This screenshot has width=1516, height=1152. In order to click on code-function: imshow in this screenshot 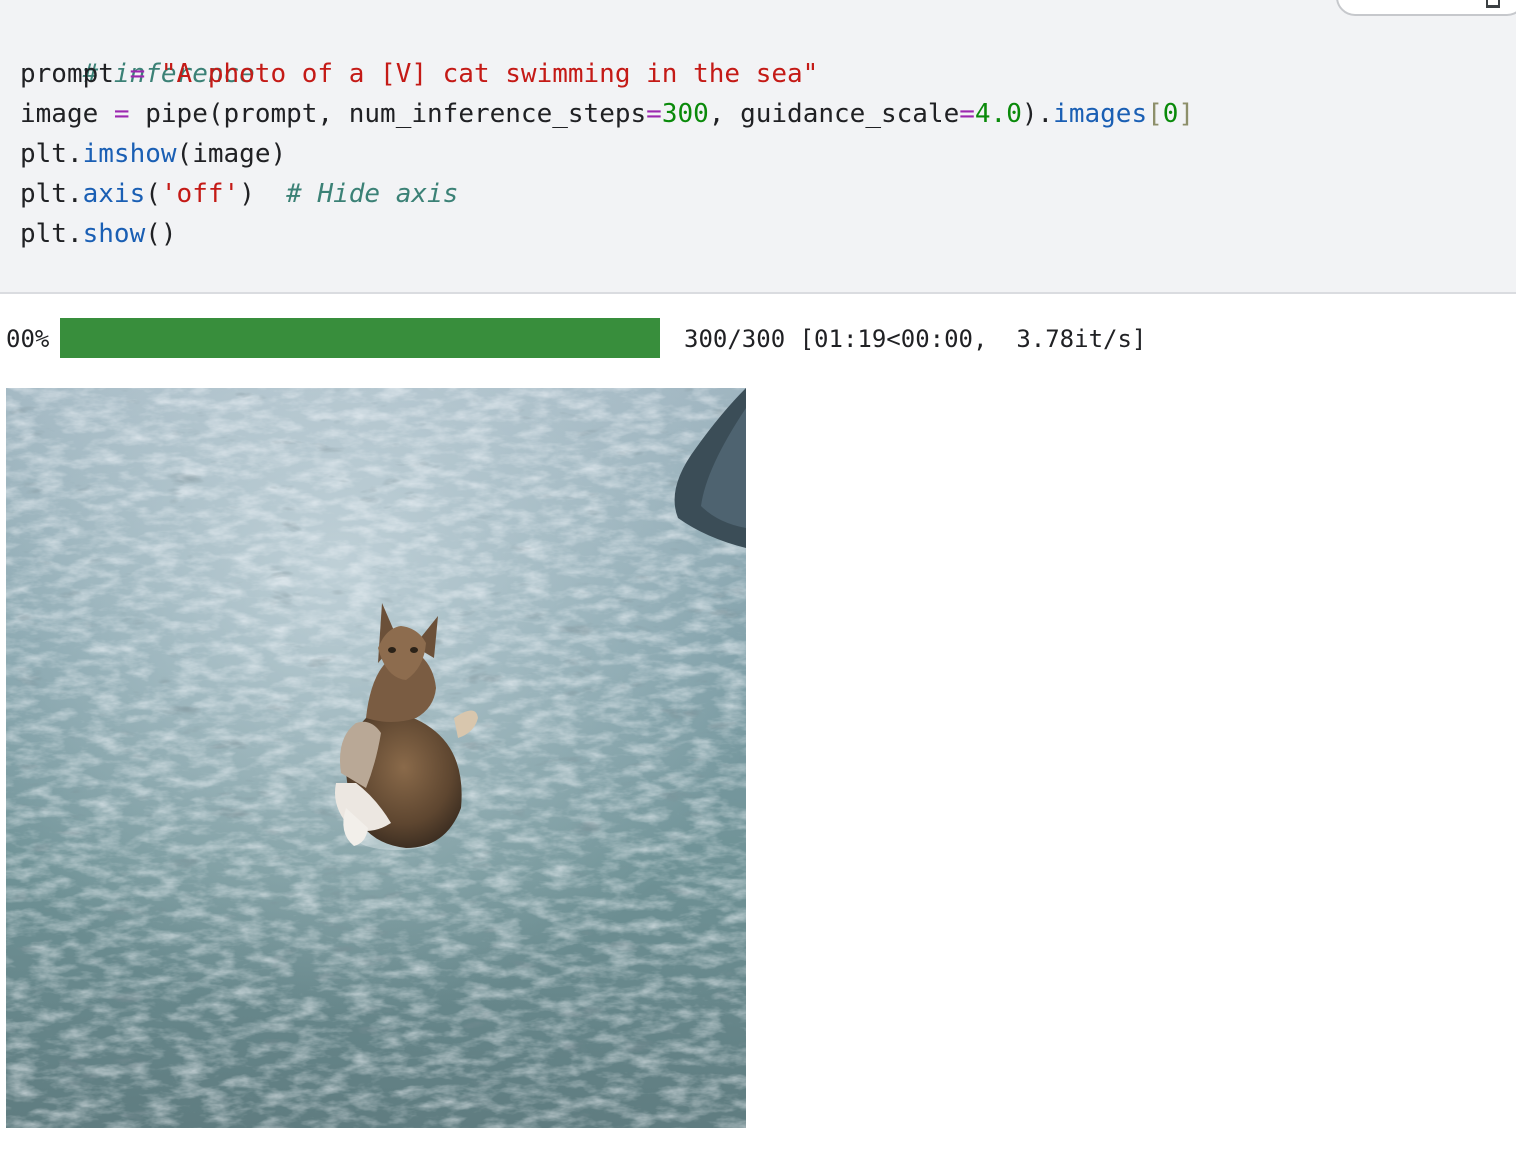, I will do `click(129, 154)`.